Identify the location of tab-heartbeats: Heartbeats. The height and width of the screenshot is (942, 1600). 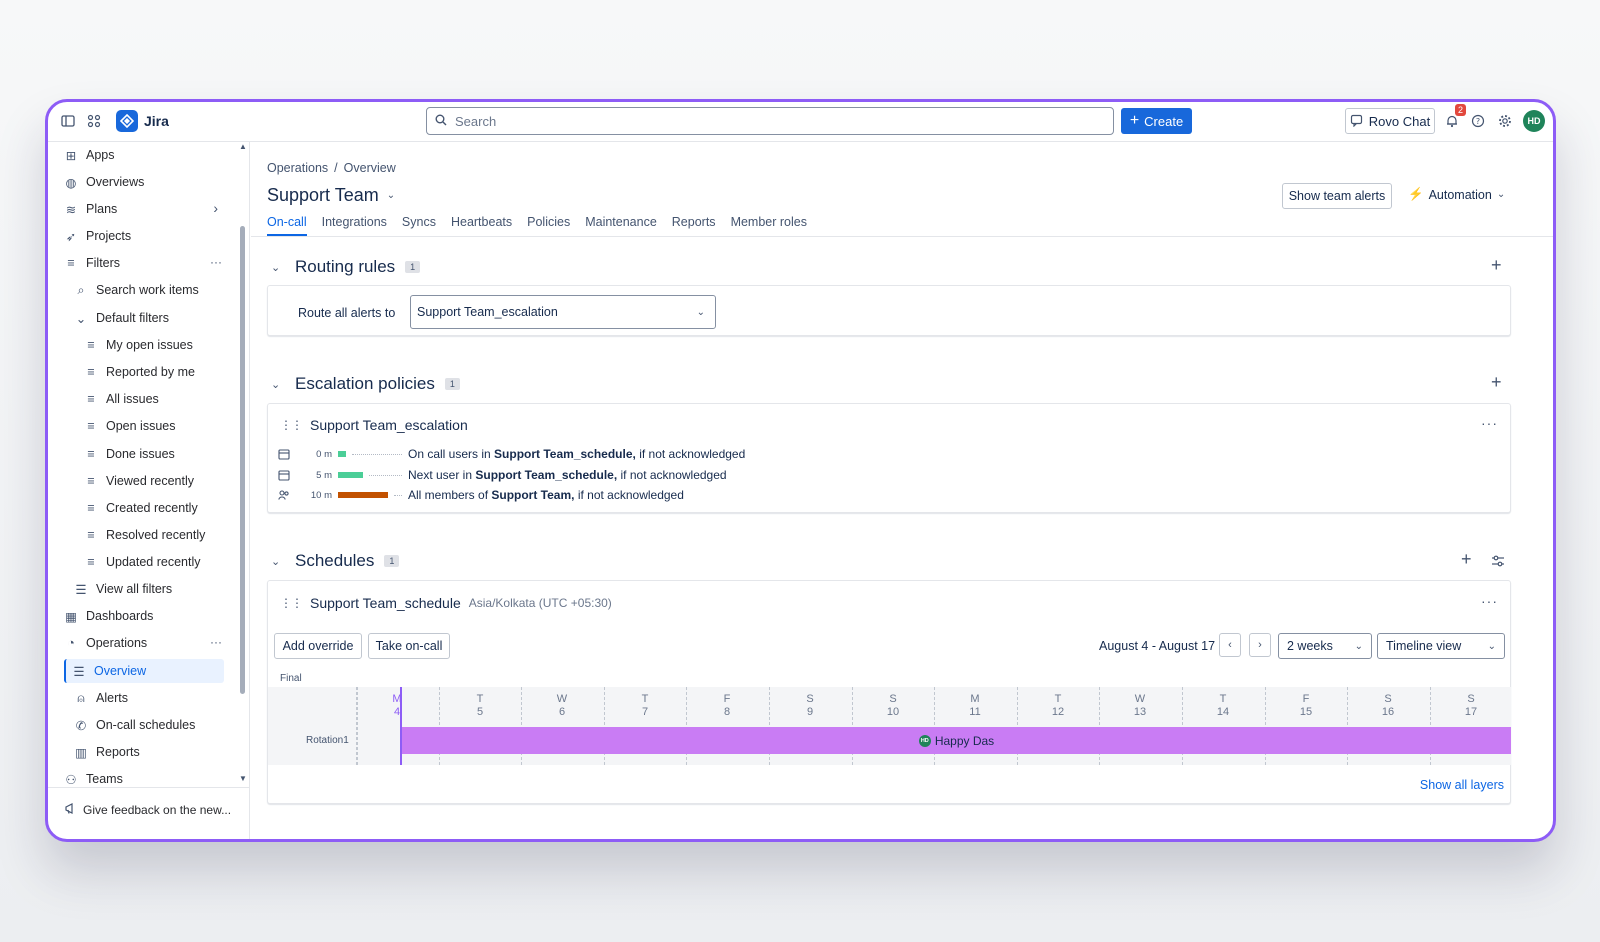
(481, 225).